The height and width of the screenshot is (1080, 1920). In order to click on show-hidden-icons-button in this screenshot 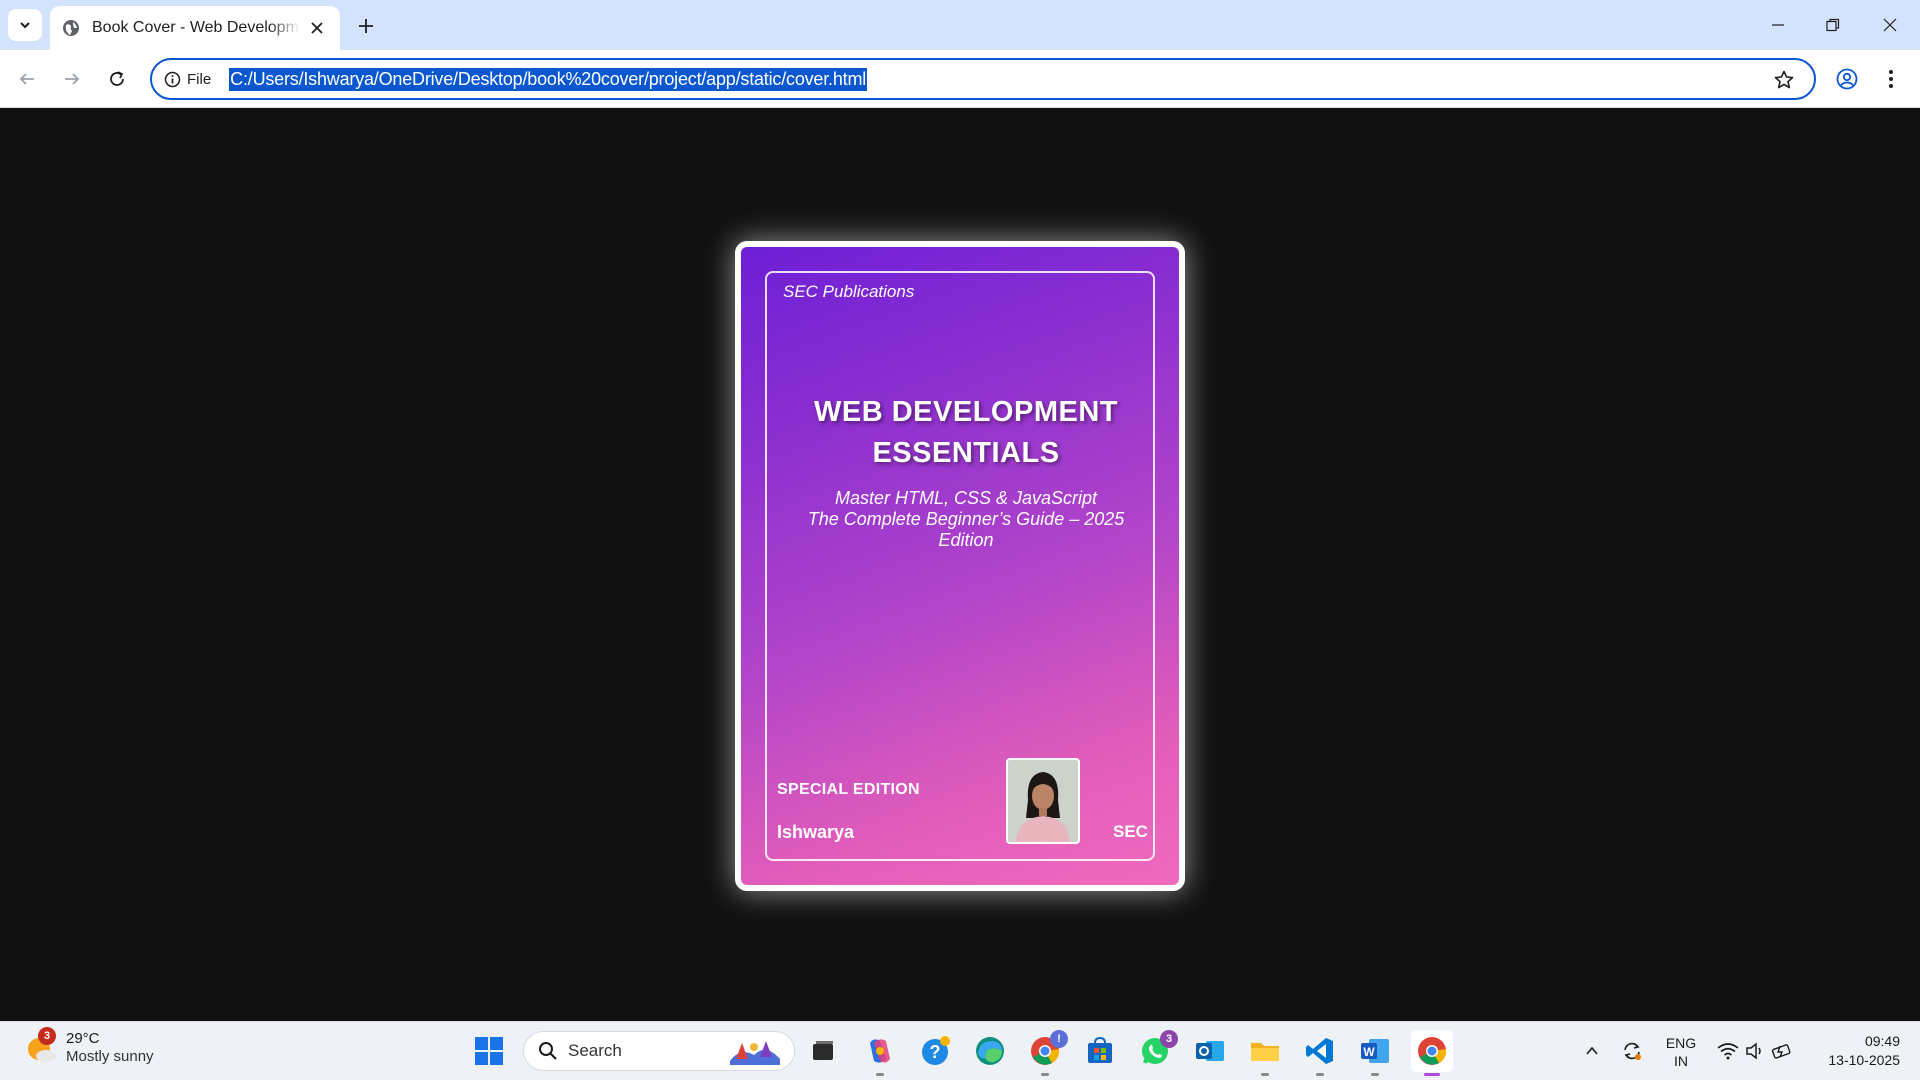, I will do `click(1592, 1051)`.